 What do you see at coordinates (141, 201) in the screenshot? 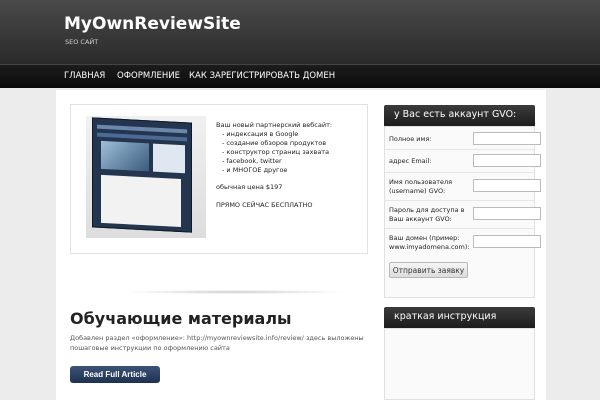
I see `screenshot-panel` at bounding box center [141, 201].